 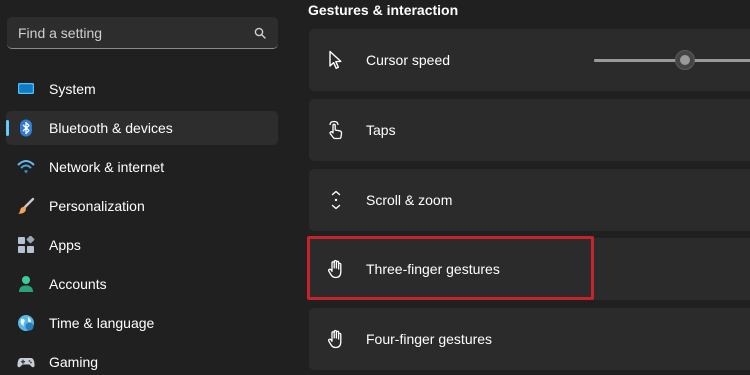 What do you see at coordinates (529, 130) in the screenshot?
I see `card-taps: Taps` at bounding box center [529, 130].